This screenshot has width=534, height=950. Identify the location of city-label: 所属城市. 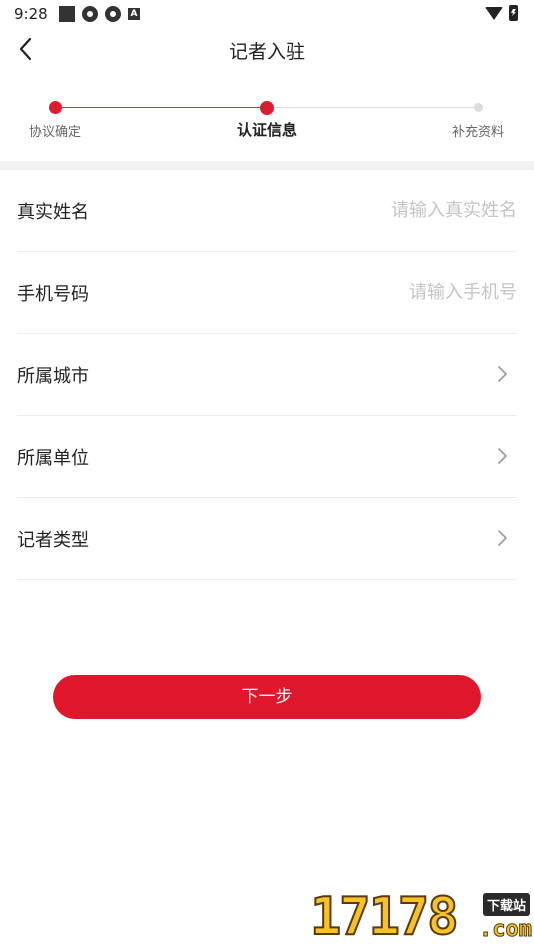
(53, 376).